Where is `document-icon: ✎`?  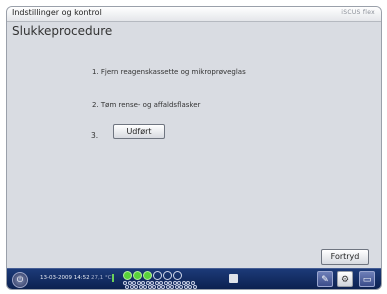 document-icon: ✎ is located at coordinates (325, 279).